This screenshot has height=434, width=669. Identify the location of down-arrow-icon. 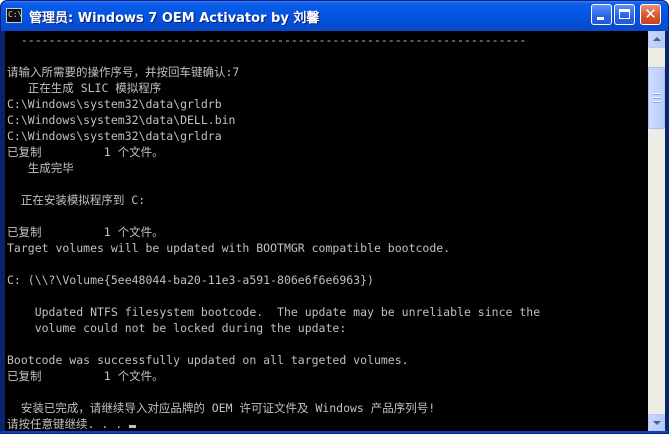
(657, 423).